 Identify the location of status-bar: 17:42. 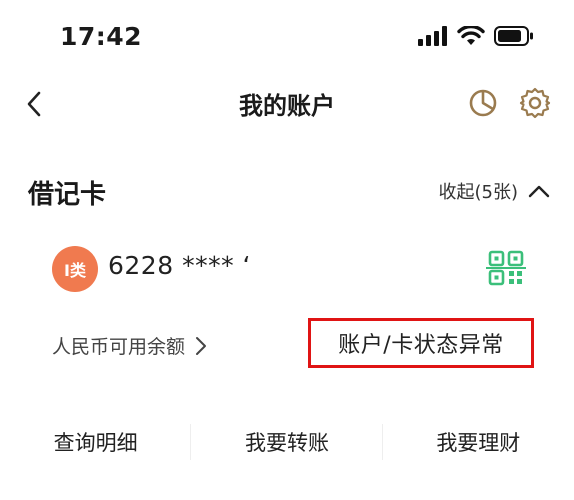
(287, 36).